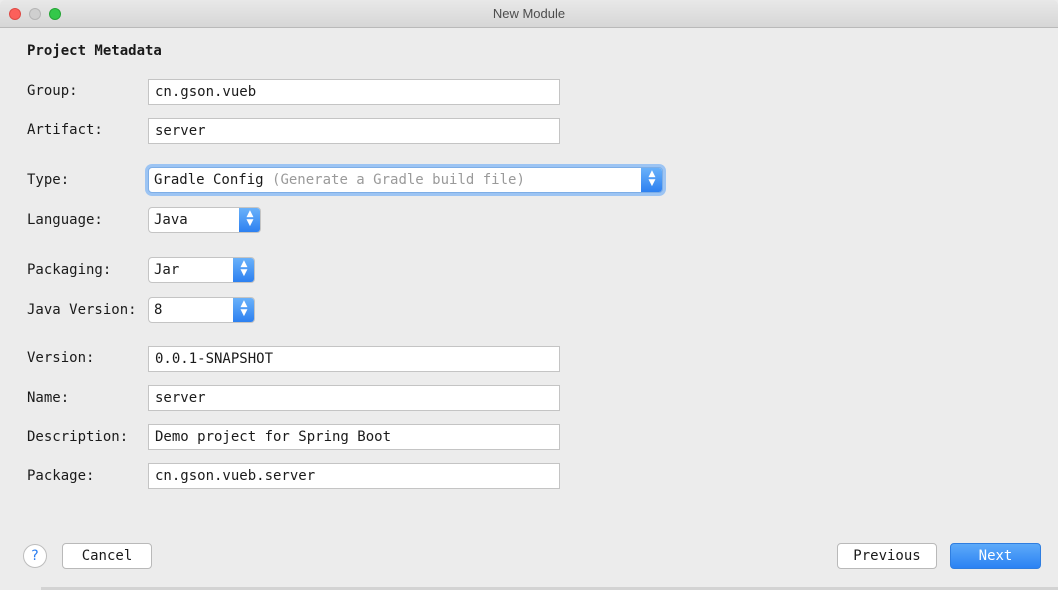 This screenshot has width=1058, height=590. Describe the element at coordinates (201, 310) in the screenshot. I see `java-version-select: 8 ▲ ▼` at that location.